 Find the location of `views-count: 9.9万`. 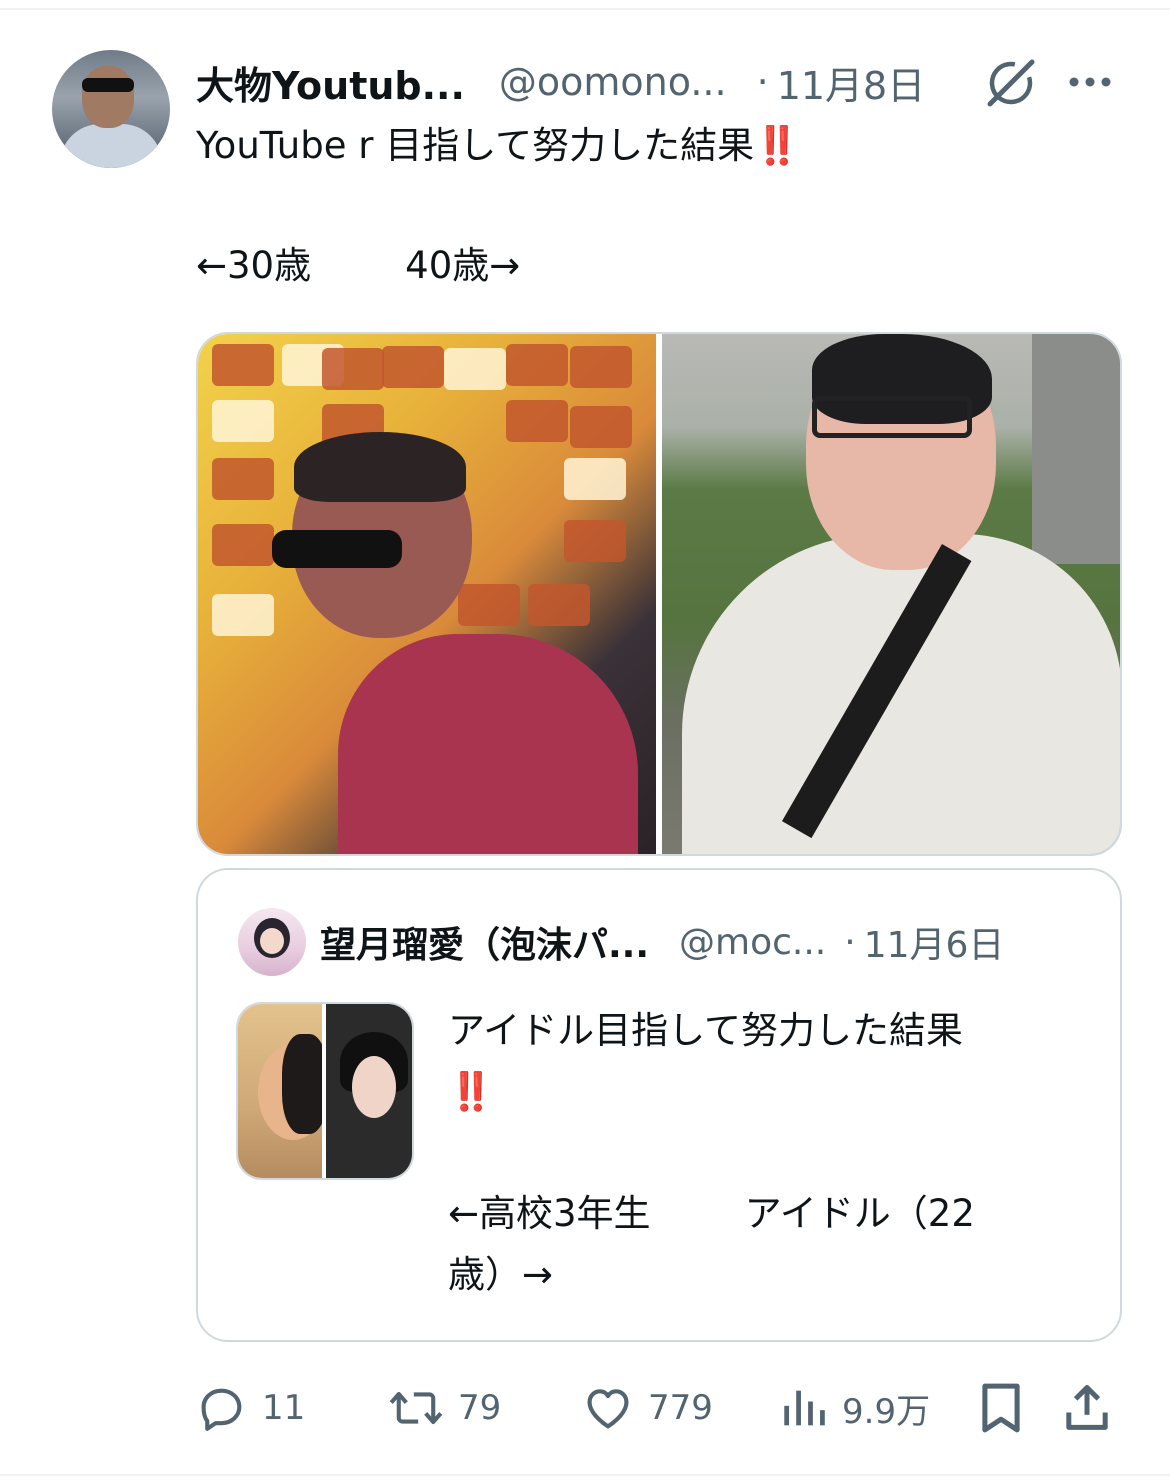

views-count: 9.9万 is located at coordinates (886, 1411).